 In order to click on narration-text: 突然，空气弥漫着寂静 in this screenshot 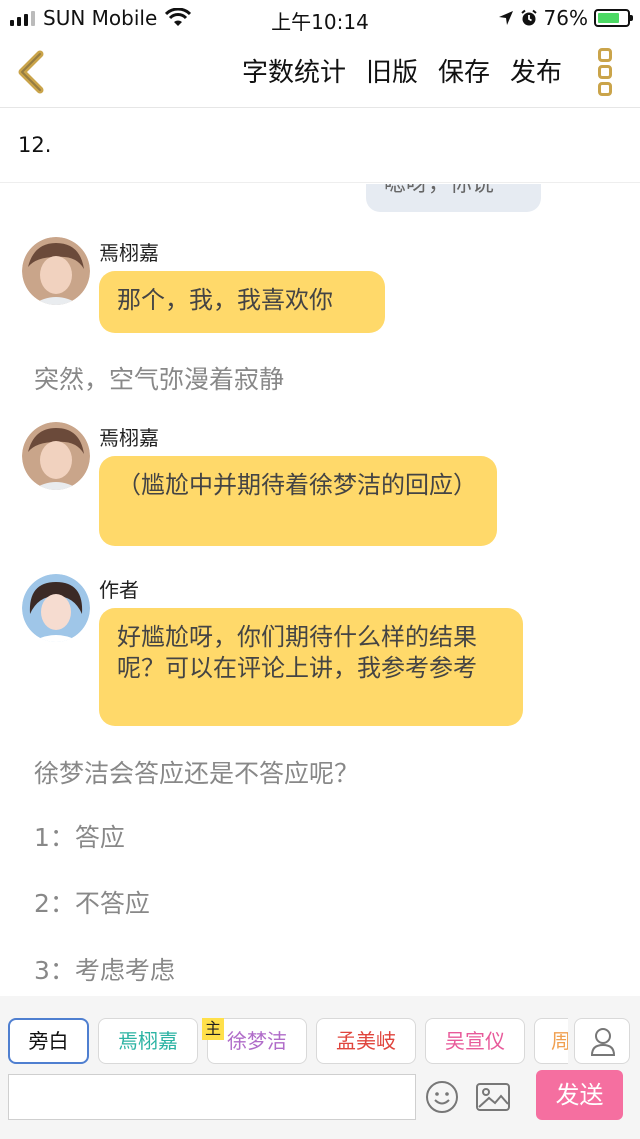, I will do `click(159, 378)`.